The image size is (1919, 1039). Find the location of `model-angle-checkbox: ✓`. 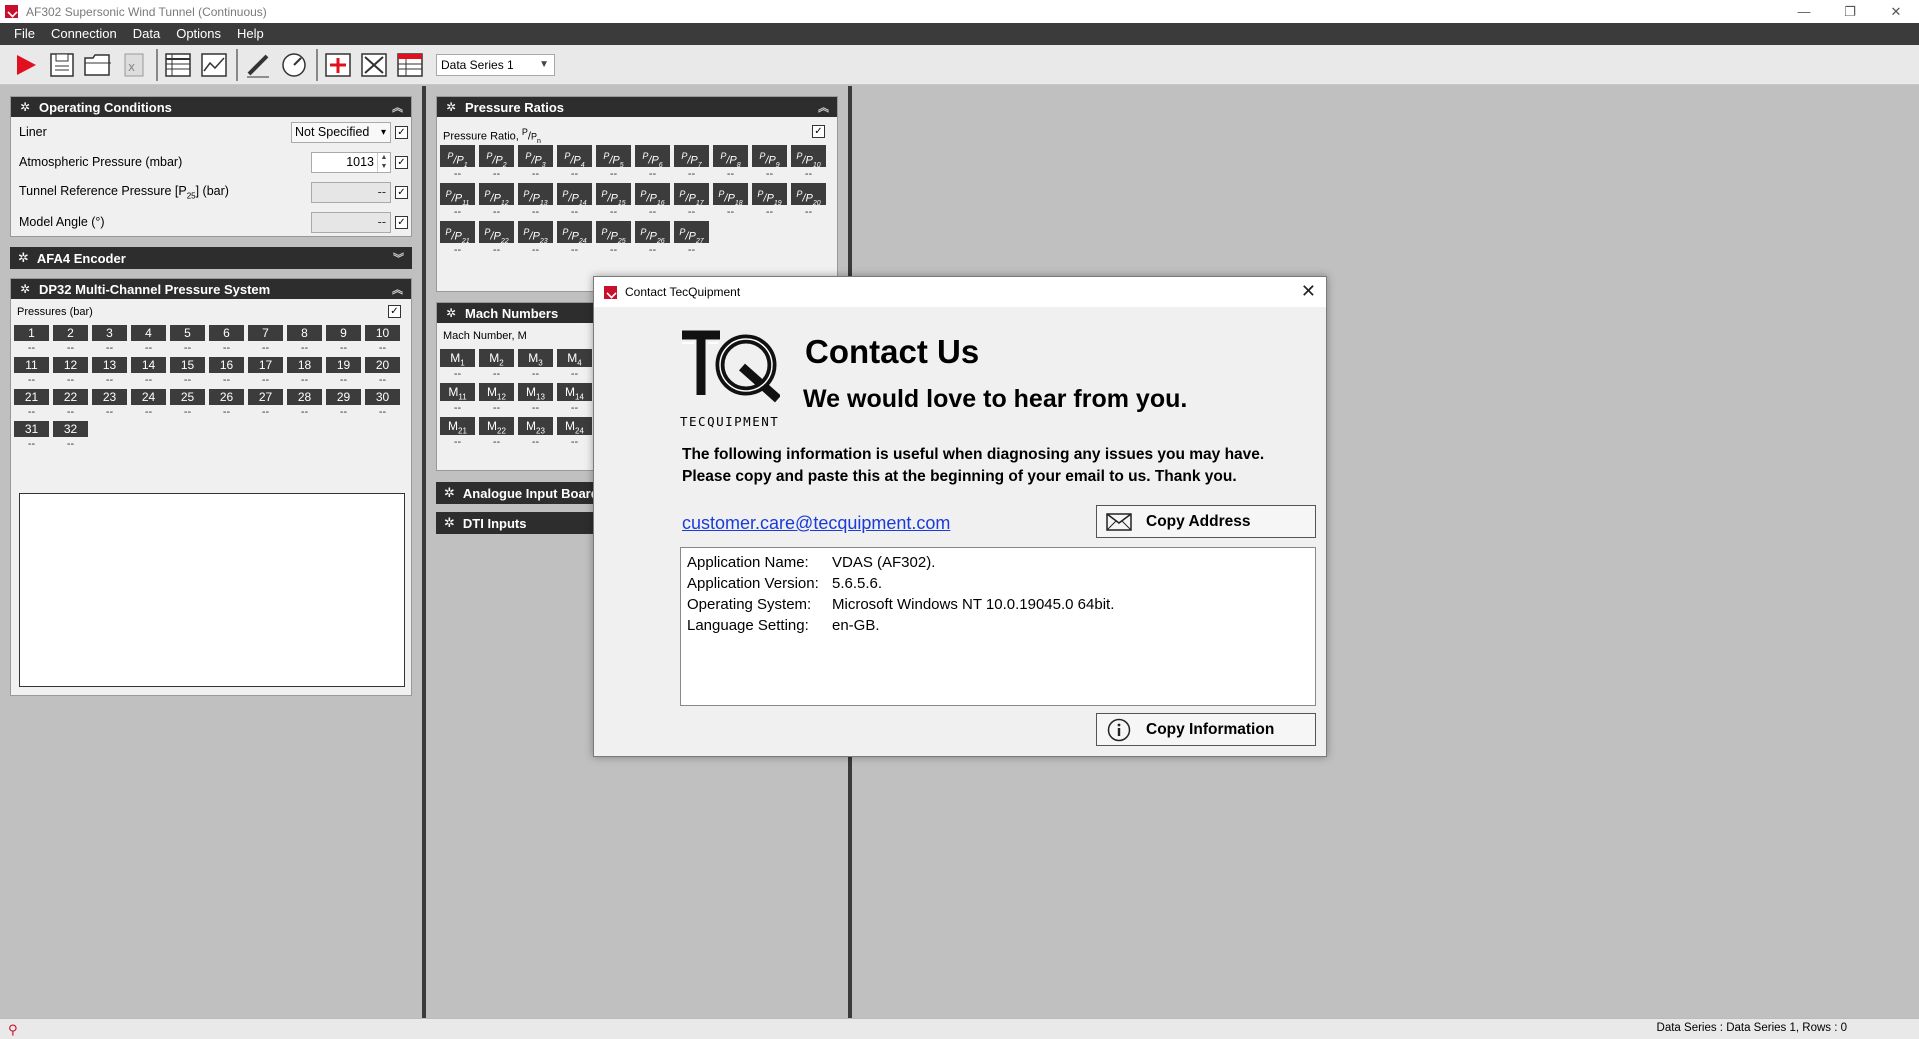

model-angle-checkbox: ✓ is located at coordinates (401, 222).